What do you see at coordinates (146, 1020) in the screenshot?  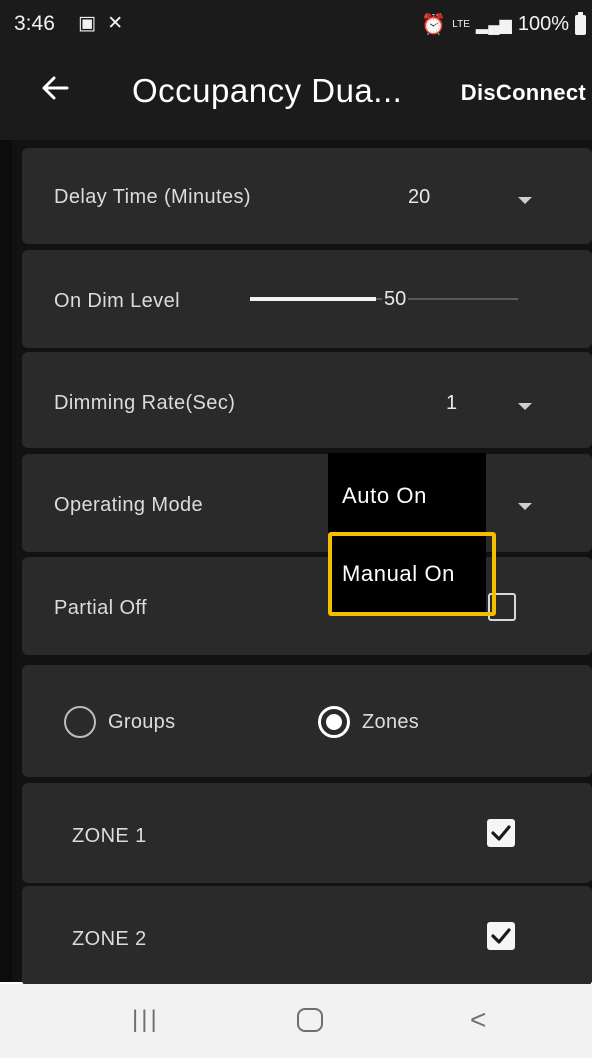 I see `recents-button: |||` at bounding box center [146, 1020].